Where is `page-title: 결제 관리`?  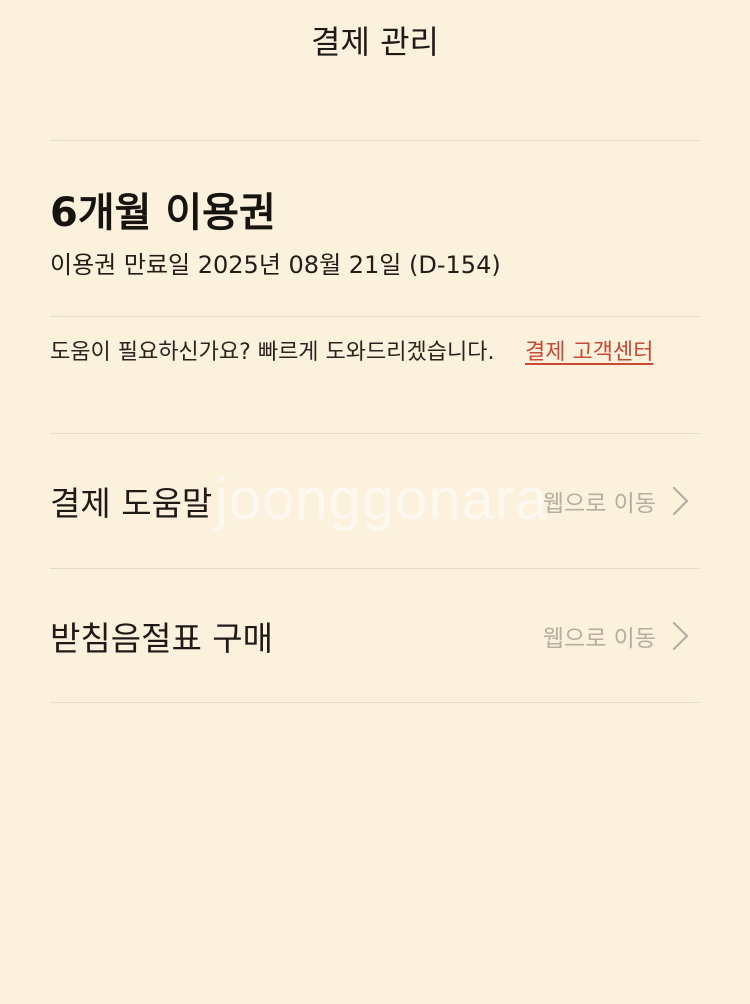
page-title: 결제 관리 is located at coordinates (375, 42).